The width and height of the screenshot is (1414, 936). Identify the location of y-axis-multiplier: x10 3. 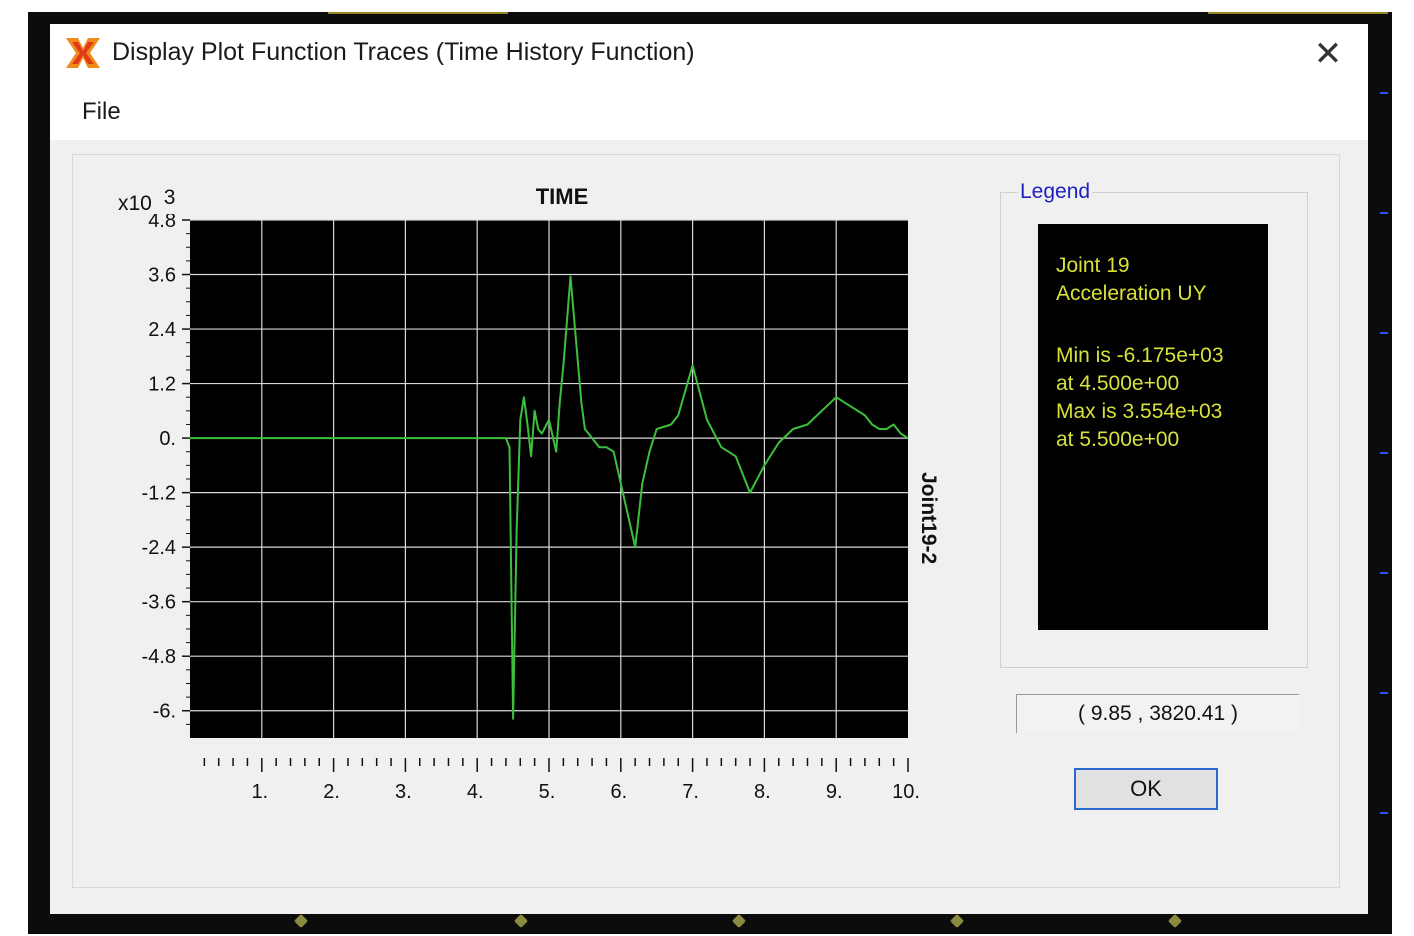
(146, 201).